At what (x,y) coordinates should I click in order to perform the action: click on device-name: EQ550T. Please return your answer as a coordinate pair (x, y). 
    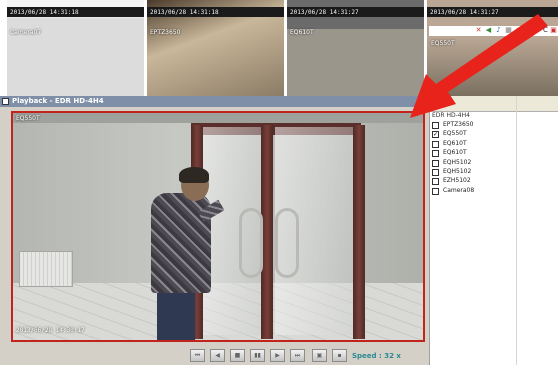
    Looking at the image, I should click on (455, 134).